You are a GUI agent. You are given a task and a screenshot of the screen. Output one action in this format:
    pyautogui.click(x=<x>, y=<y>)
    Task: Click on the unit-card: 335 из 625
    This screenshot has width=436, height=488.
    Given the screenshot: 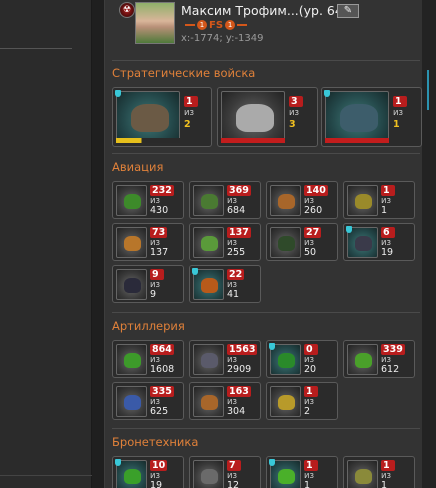 What is the action you would take?
    pyautogui.click(x=148, y=401)
    